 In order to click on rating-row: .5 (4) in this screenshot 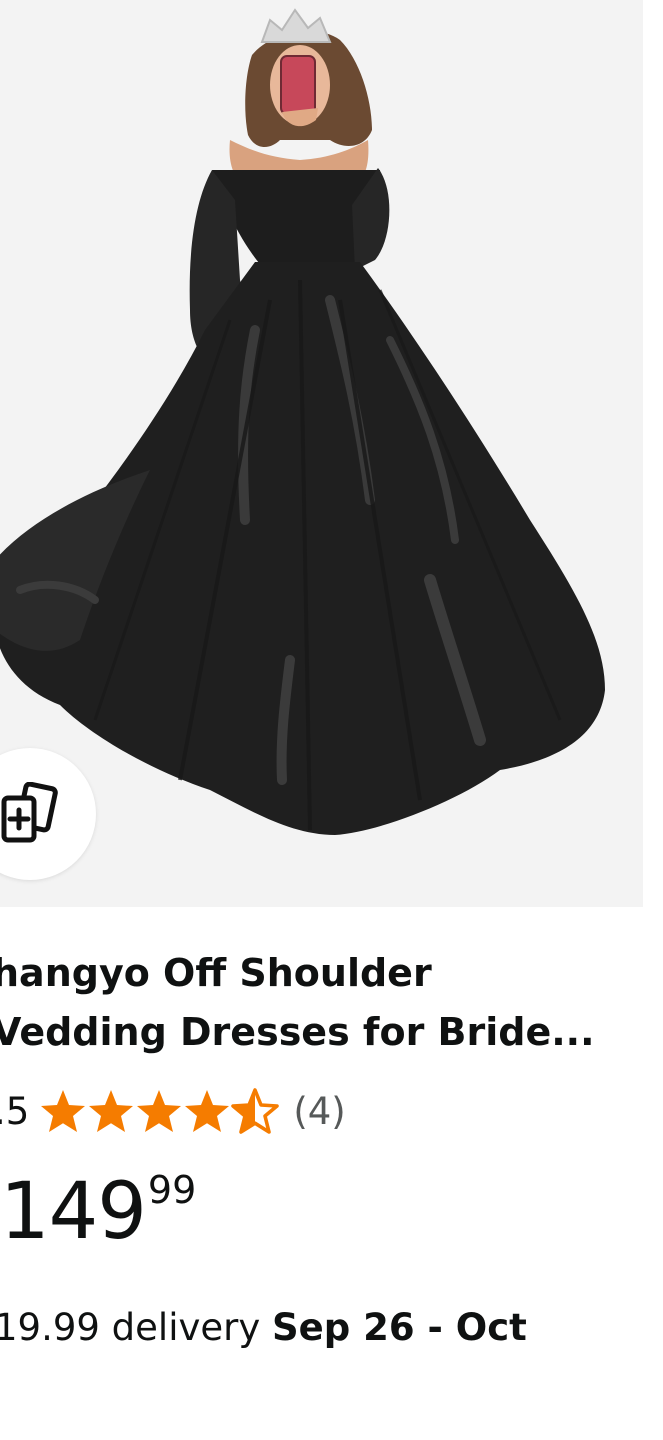, I will do `click(173, 1111)`.